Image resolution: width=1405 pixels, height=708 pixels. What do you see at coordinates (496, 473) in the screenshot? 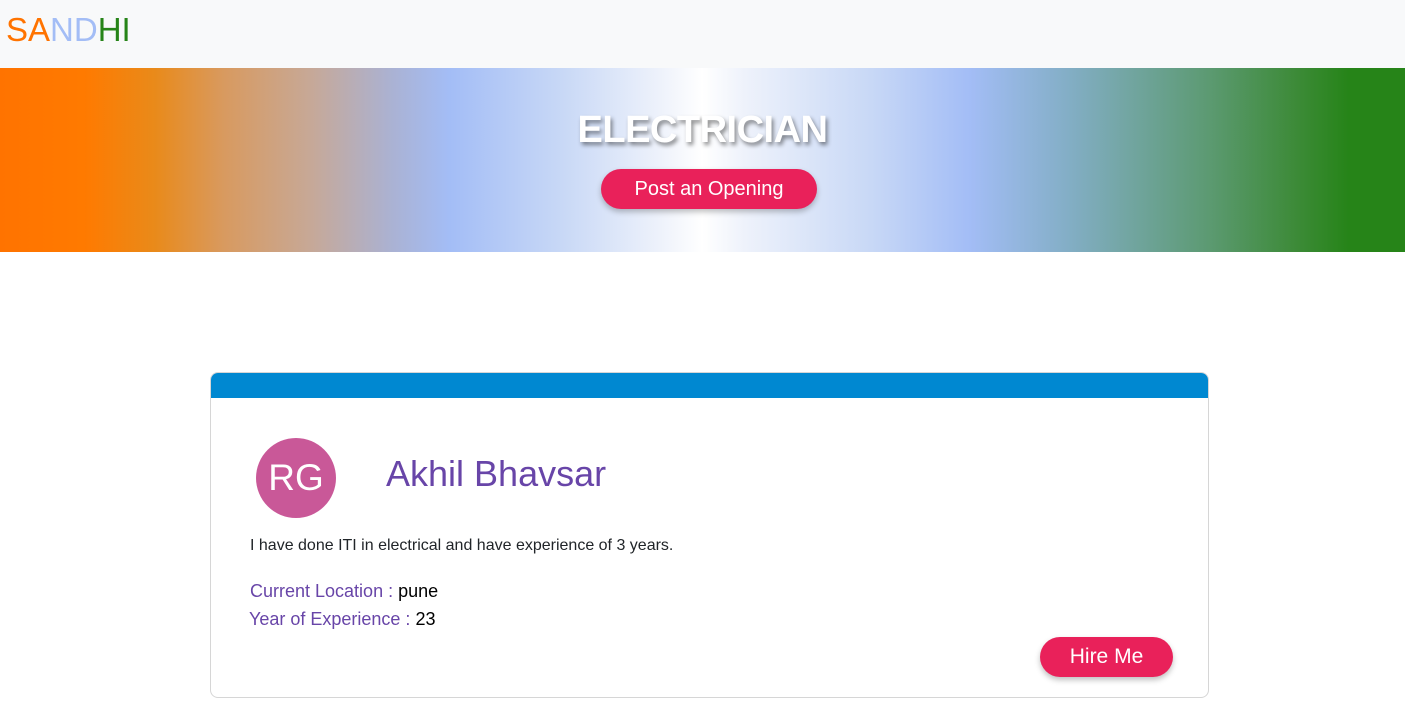
I see `worker-name: Akhil Bhavsar` at bounding box center [496, 473].